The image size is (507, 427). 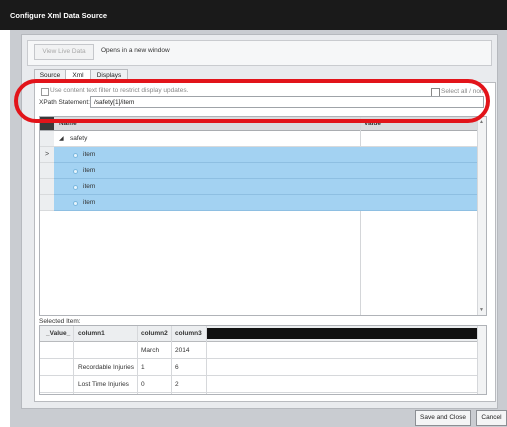 What do you see at coordinates (79, 138) in the screenshot?
I see `tree-node-label: safety` at bounding box center [79, 138].